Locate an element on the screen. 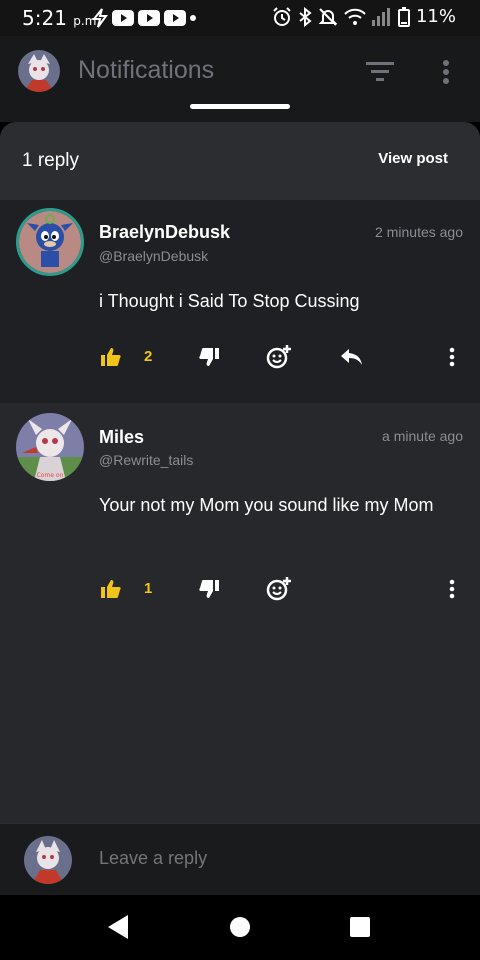 This screenshot has height=960, width=480. comment-actions: 1 is located at coordinates (240, 590).